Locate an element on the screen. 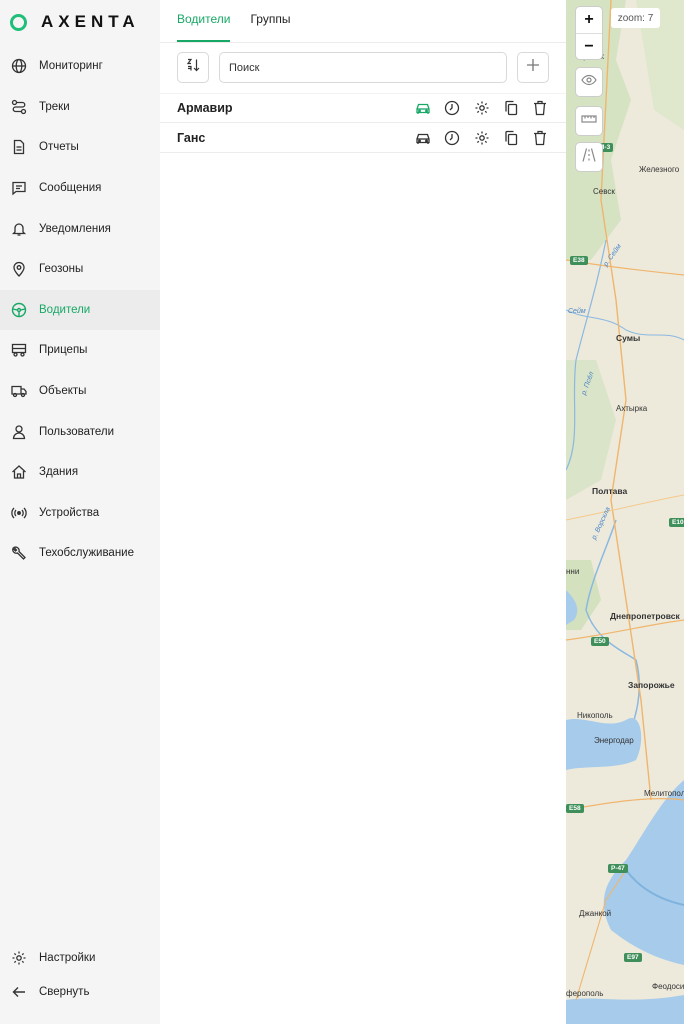  sidebar-item-messages: Сообщения is located at coordinates (80, 188).